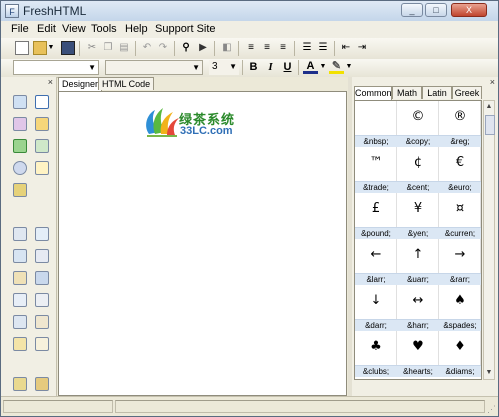 The image size is (499, 417). What do you see at coordinates (203, 48) in the screenshot?
I see `replace-icon: ▶` at bounding box center [203, 48].